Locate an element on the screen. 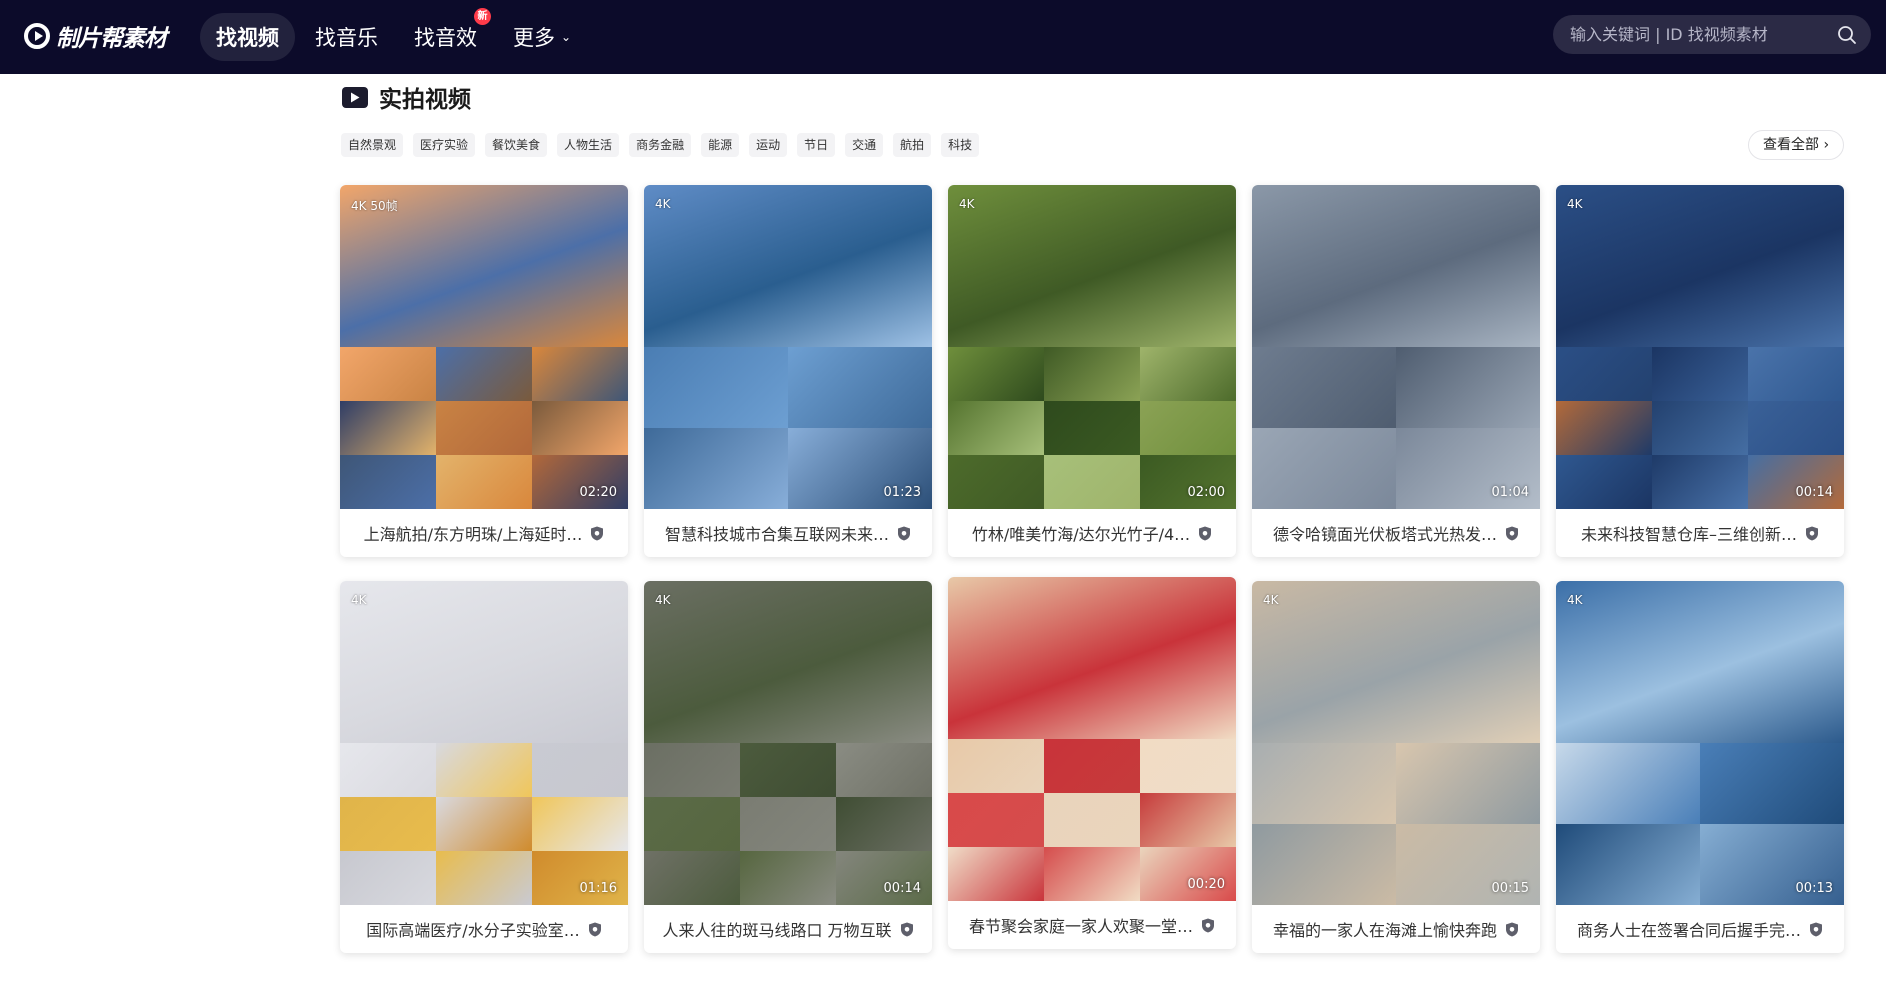 This screenshot has width=1886, height=986. search-icon is located at coordinates (1847, 35).